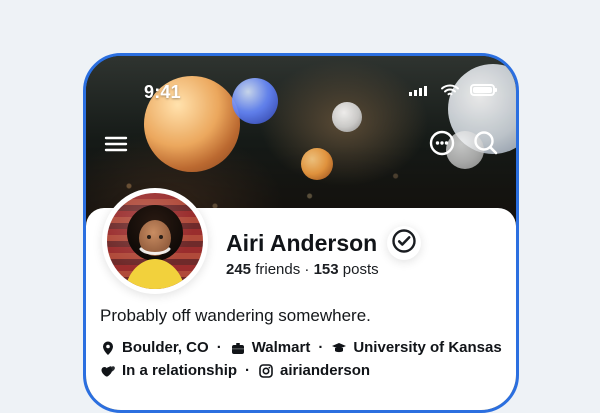 The image size is (600, 413). Describe the element at coordinates (255, 101) in the screenshot. I see `cover-planet-neptune` at that location.